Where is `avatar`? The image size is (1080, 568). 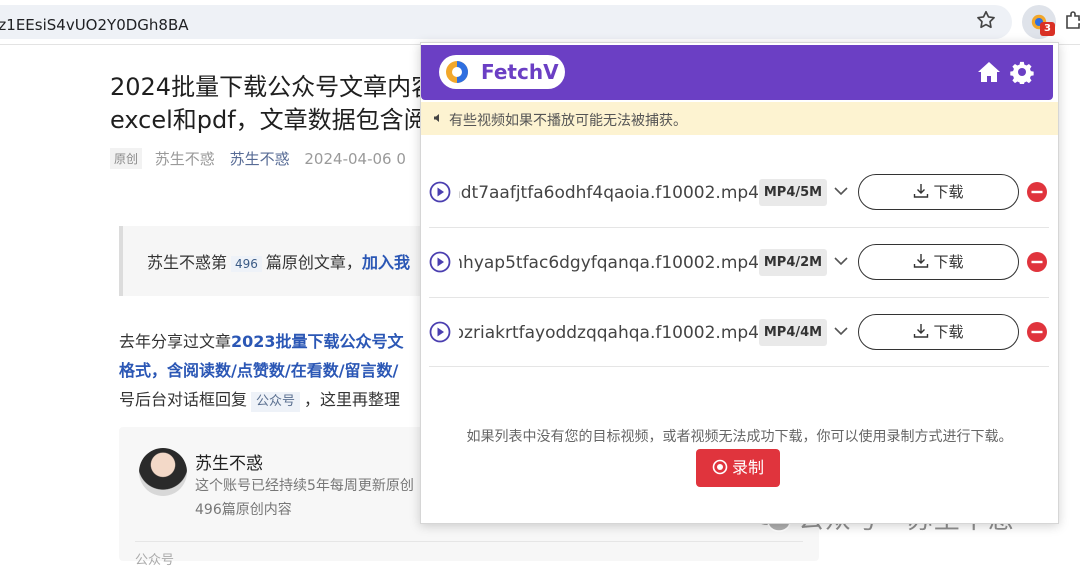
avatar is located at coordinates (163, 472).